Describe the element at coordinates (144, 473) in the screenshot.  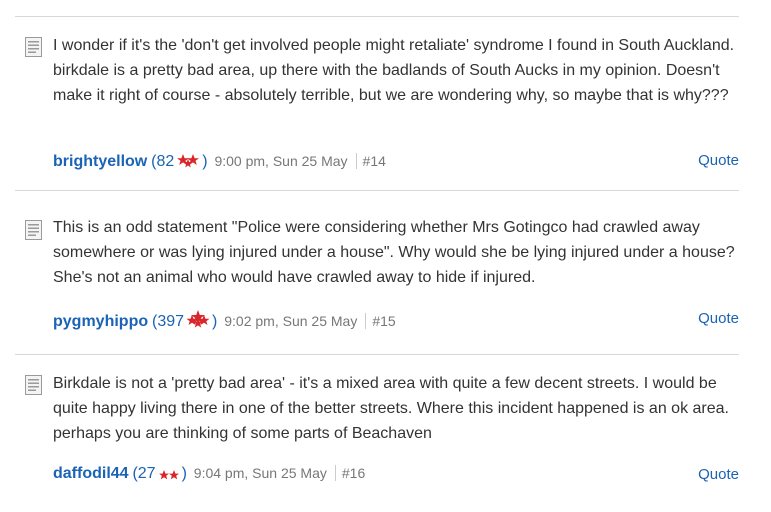
I see `reputation-count: (27` at that location.